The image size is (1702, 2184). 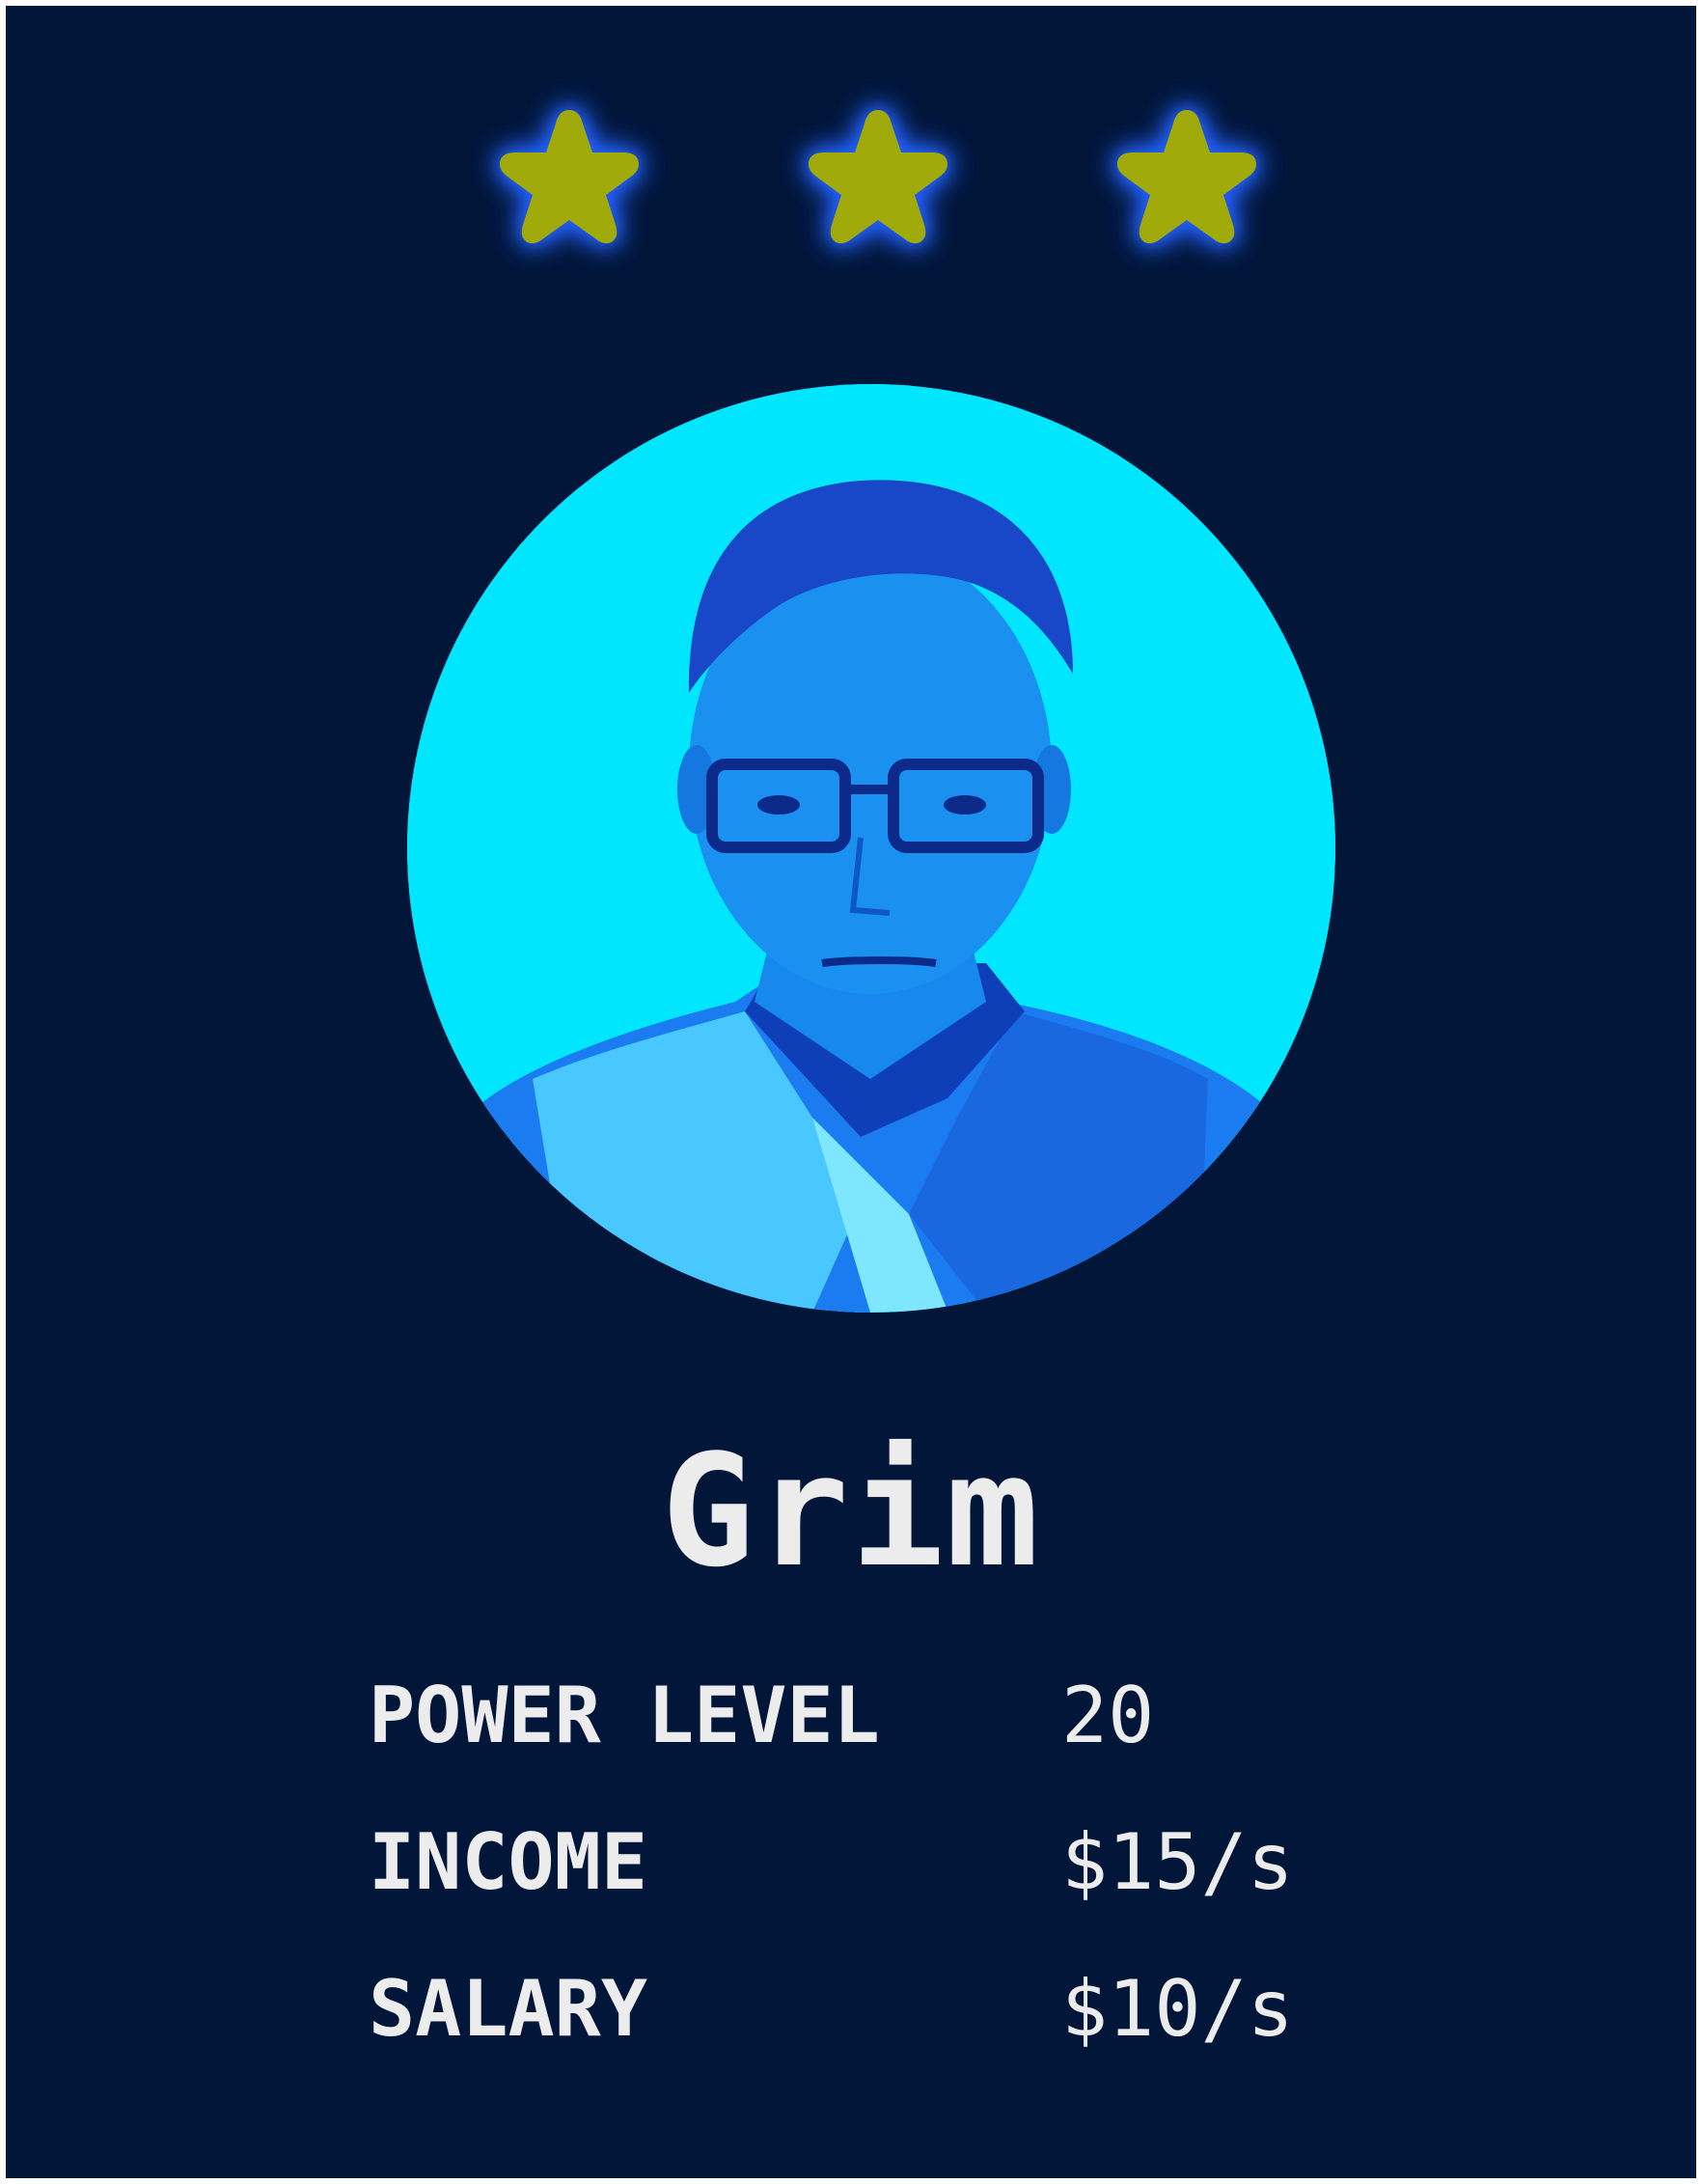 I want to click on stats-table: POWER LEVEL 20 INCOME $15/s SALARY $10/s, so click(x=899, y=1888).